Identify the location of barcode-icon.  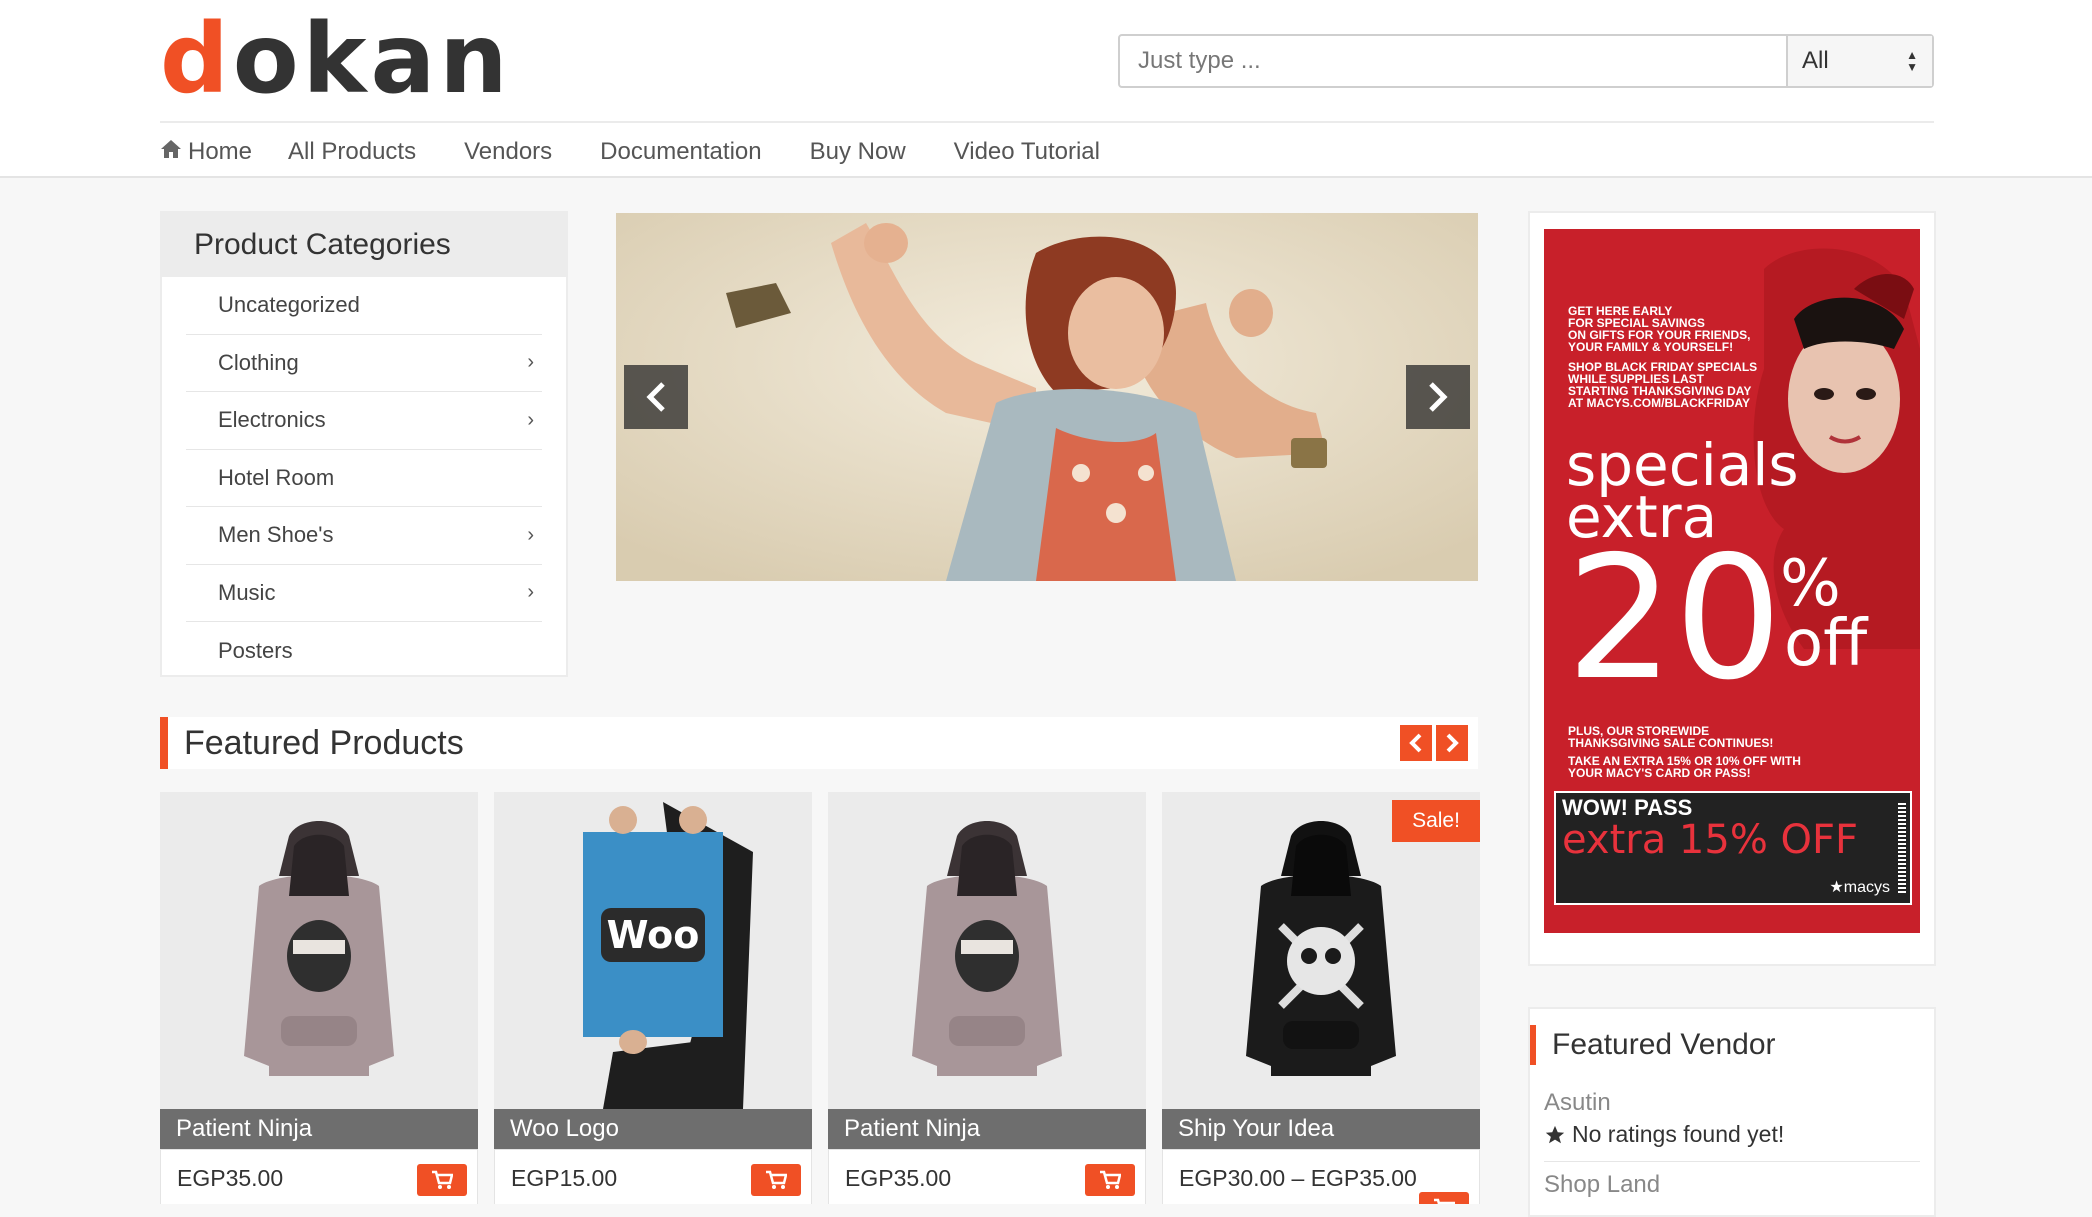
(1902, 848).